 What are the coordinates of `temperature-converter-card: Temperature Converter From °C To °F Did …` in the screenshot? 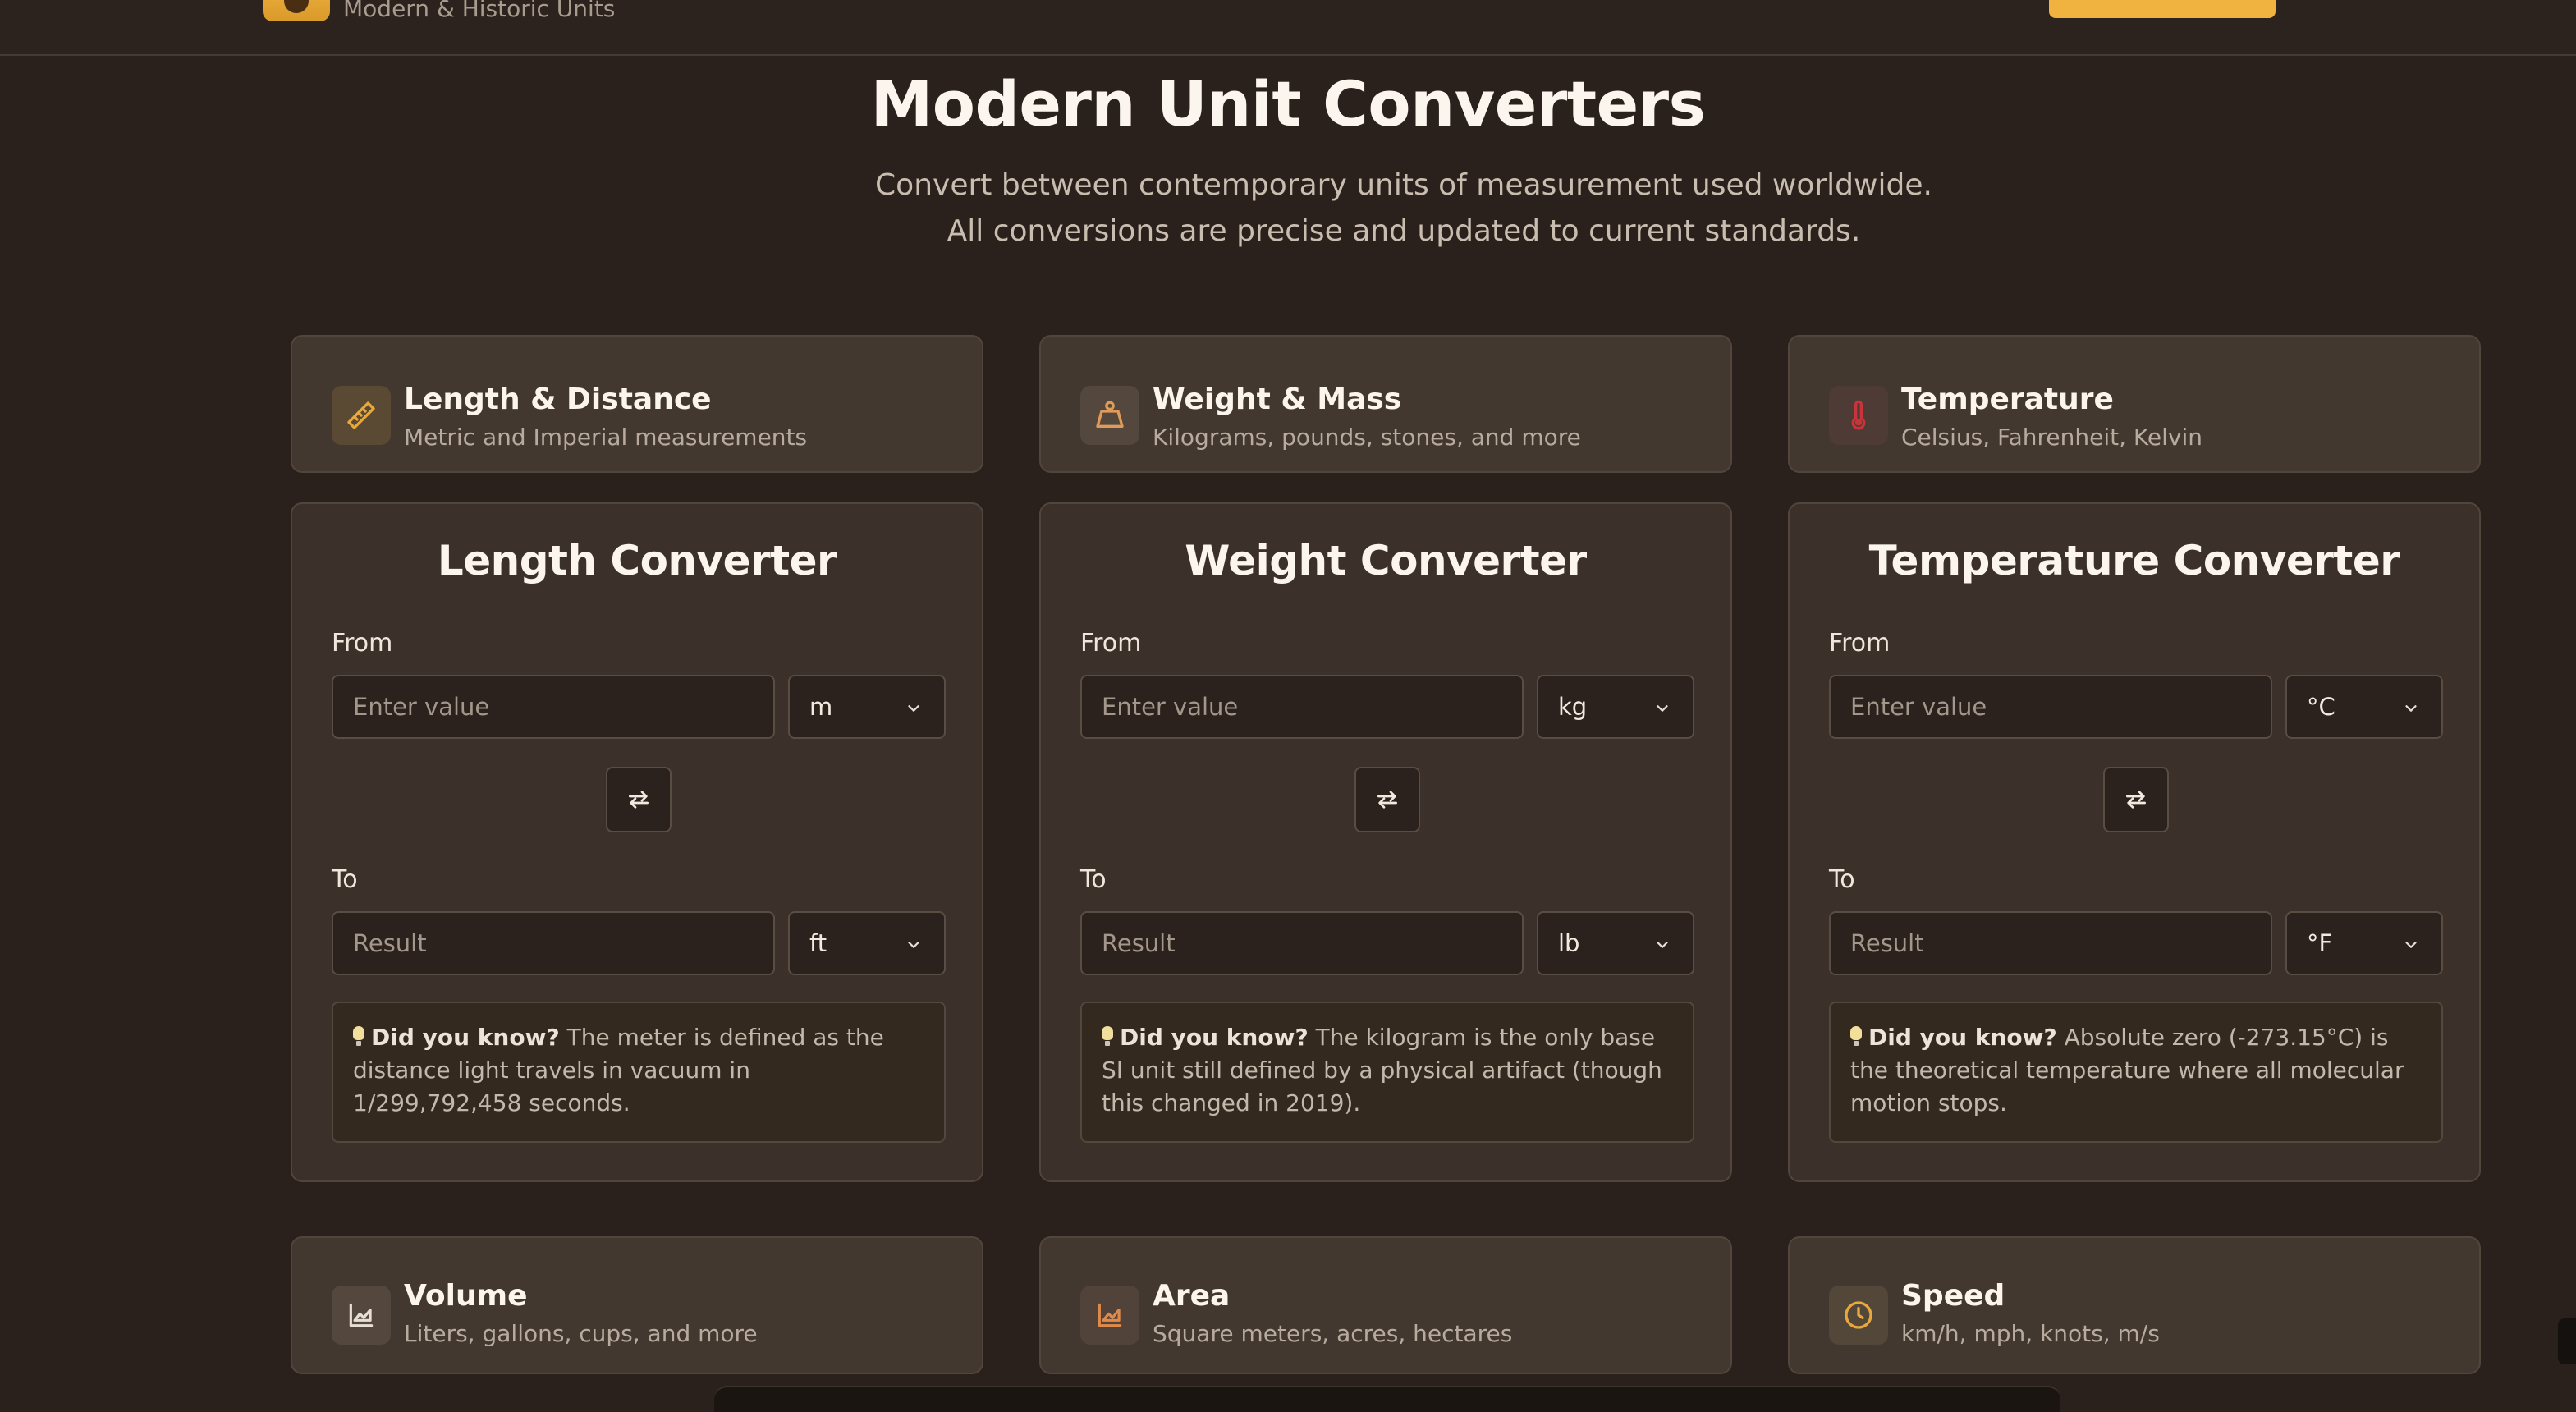 It's located at (2134, 842).